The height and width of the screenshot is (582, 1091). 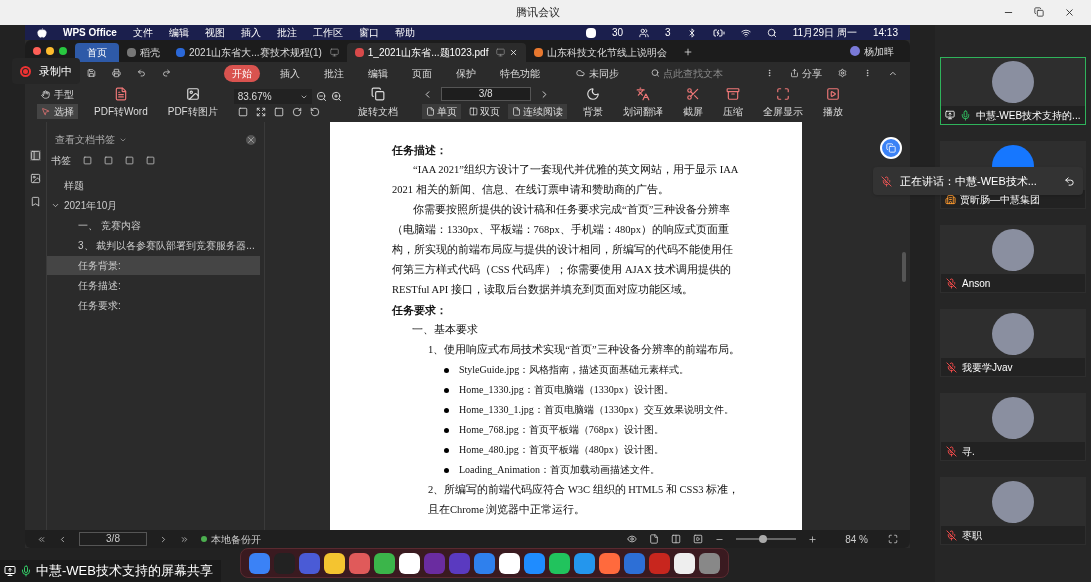 What do you see at coordinates (824, 32) in the screenshot?
I see `date: 11月29日 周一` at bounding box center [824, 32].